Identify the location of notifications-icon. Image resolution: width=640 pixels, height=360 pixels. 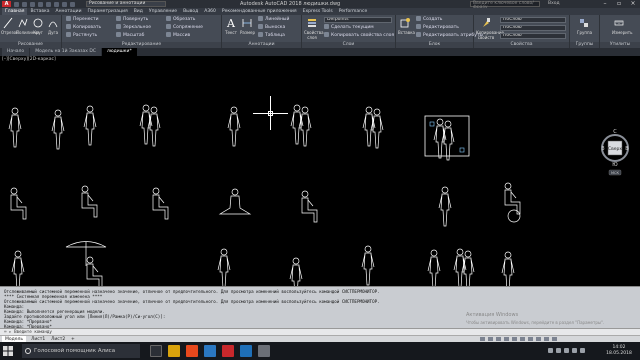
(582, 350).